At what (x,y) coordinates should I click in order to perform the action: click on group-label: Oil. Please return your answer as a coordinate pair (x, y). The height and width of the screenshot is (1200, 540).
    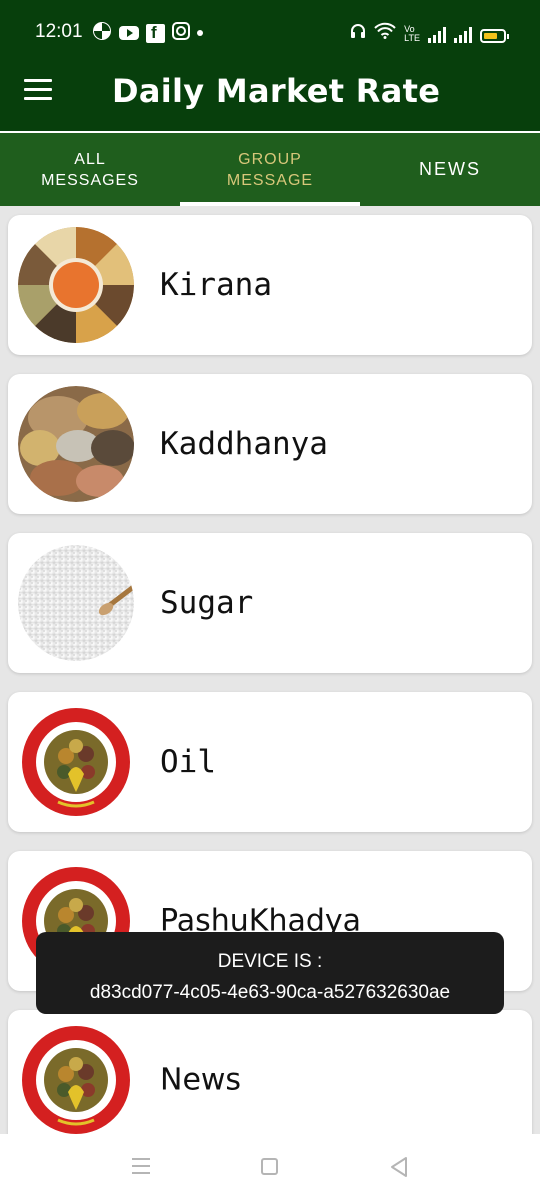
    Looking at the image, I should click on (188, 762).